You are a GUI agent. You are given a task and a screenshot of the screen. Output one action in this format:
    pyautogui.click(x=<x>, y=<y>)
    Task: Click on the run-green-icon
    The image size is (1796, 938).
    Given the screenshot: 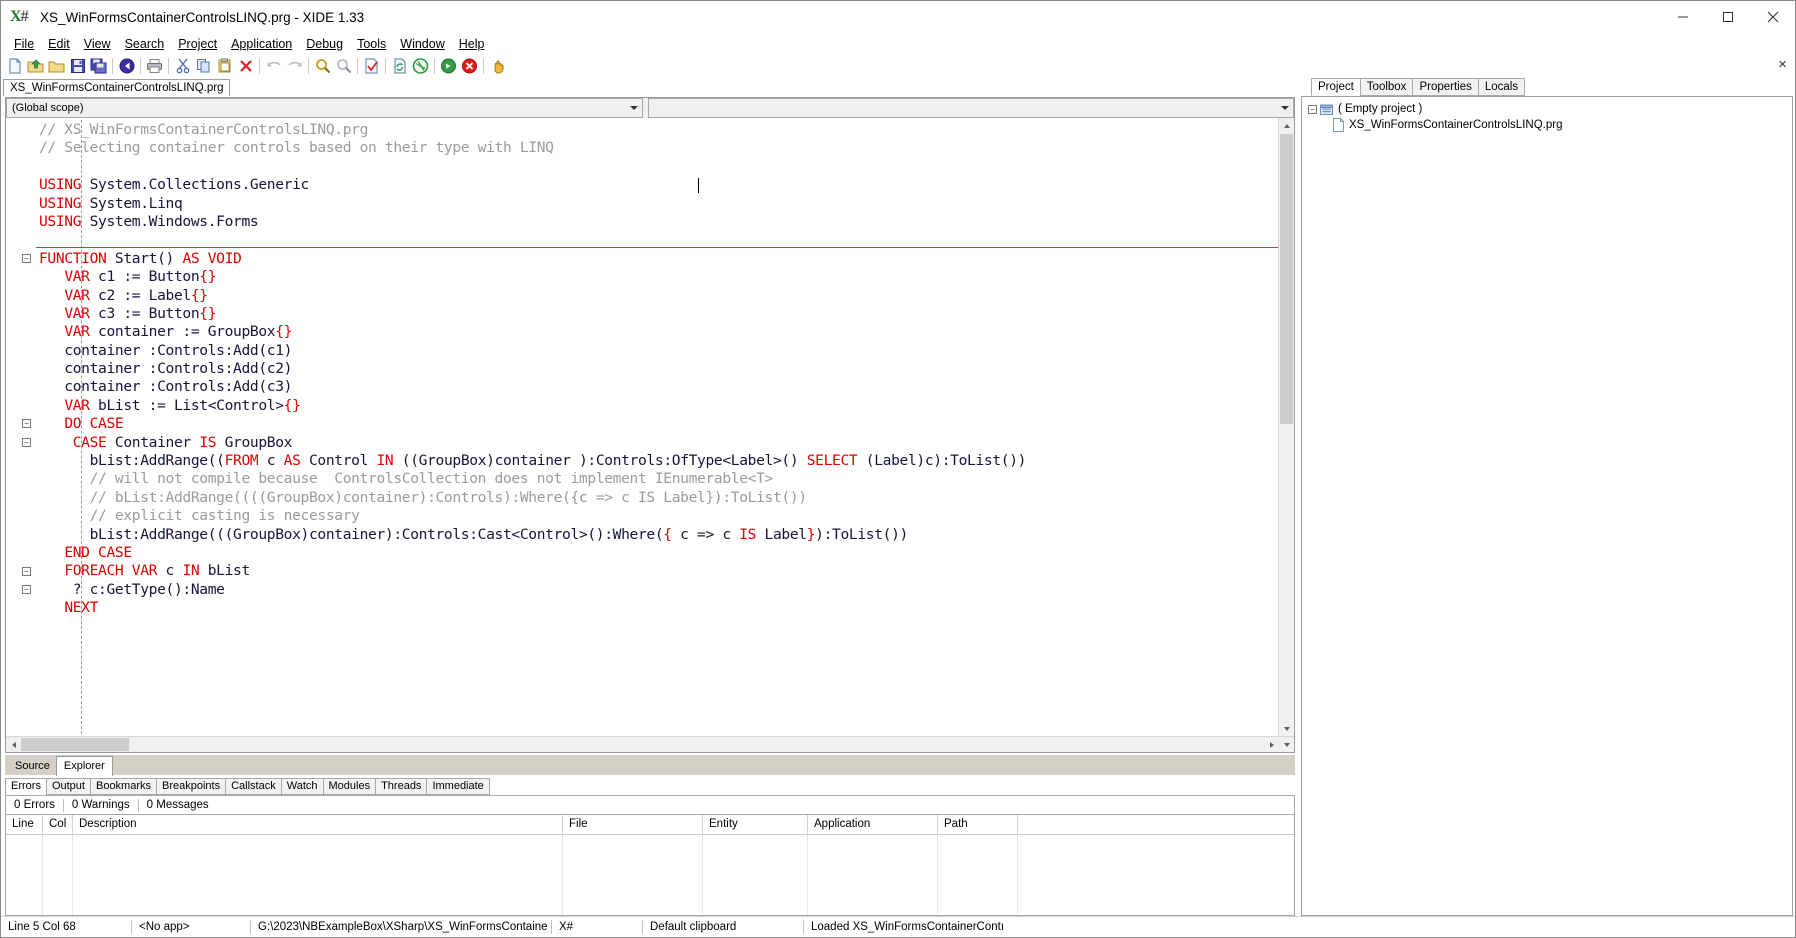 What is the action you would take?
    pyautogui.click(x=448, y=66)
    